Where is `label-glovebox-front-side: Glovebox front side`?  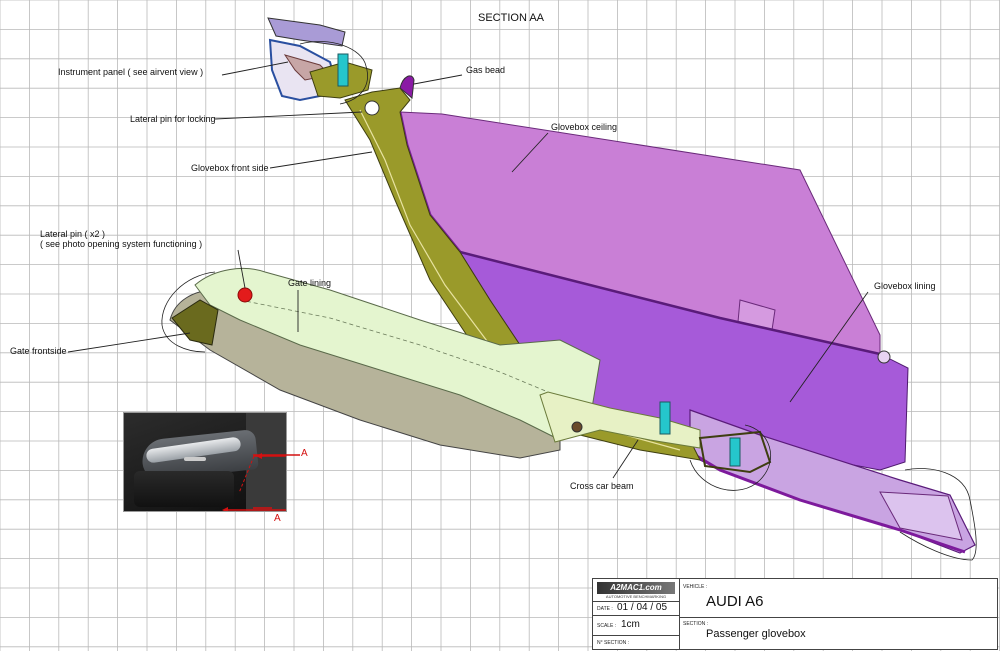
label-glovebox-front-side: Glovebox front side is located at coordinates (230, 168).